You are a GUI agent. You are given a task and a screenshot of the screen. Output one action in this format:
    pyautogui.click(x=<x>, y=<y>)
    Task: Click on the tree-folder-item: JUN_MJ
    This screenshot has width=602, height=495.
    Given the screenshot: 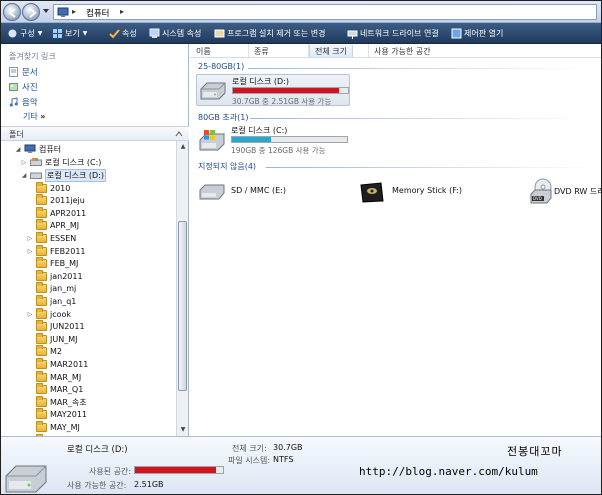 What is the action you would take?
    pyautogui.click(x=52, y=338)
    